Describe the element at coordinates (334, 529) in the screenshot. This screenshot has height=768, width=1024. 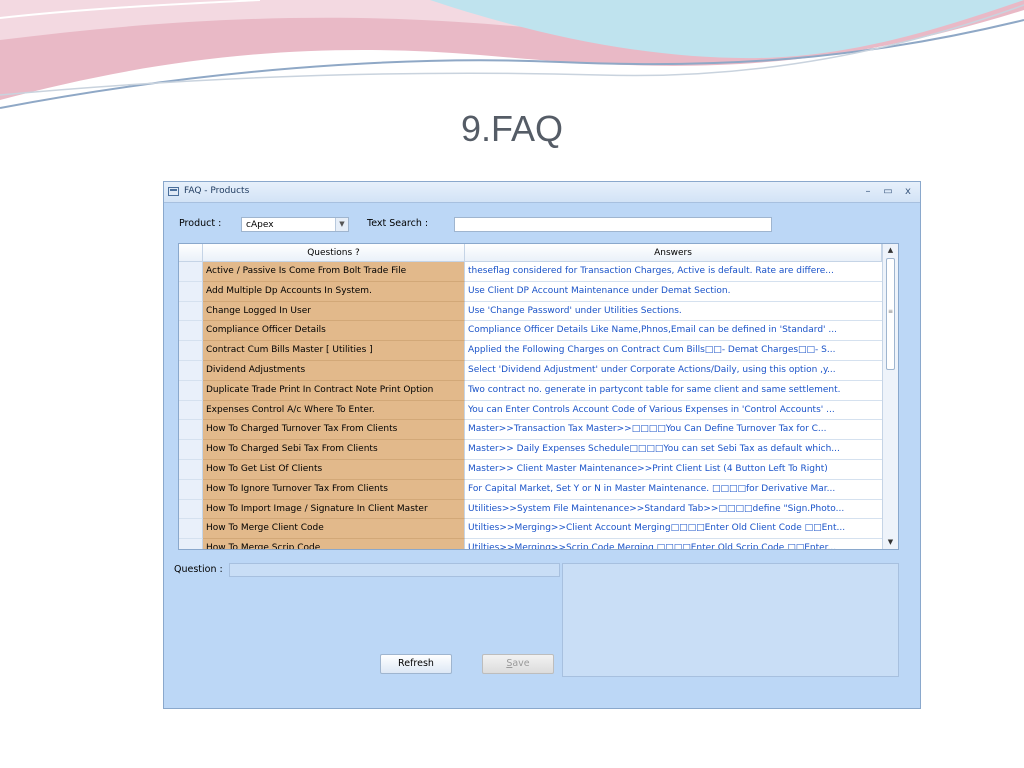
I see `question-cell: How To Merge Client Code` at that location.